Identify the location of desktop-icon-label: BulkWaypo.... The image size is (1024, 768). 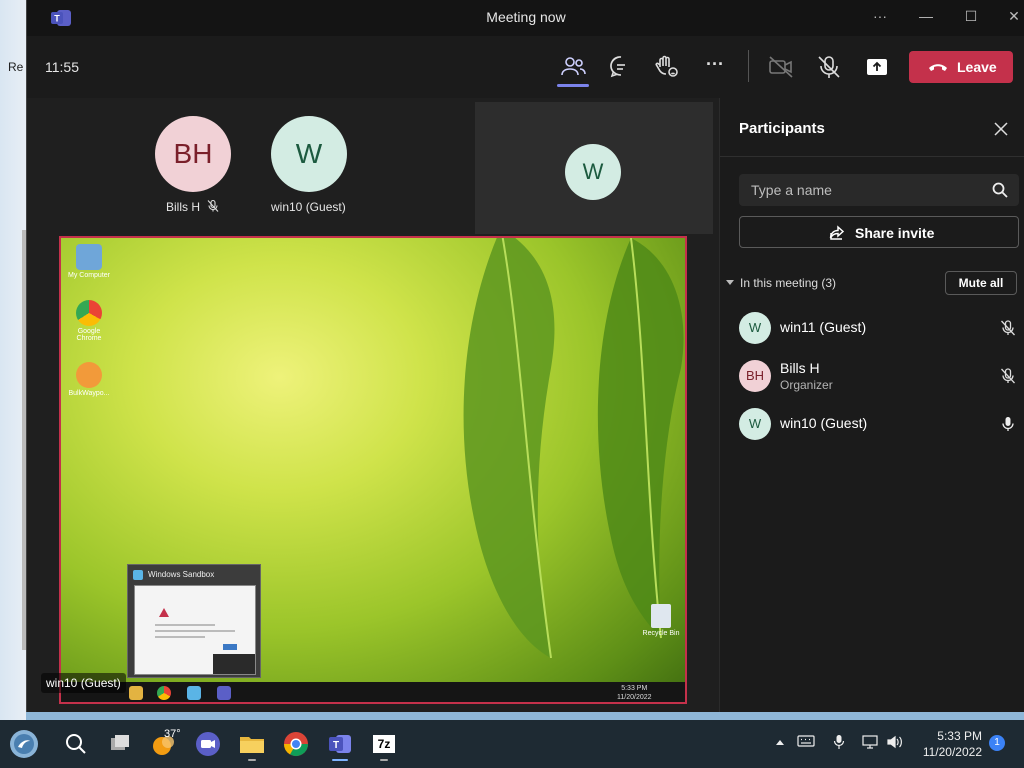
(89, 393).